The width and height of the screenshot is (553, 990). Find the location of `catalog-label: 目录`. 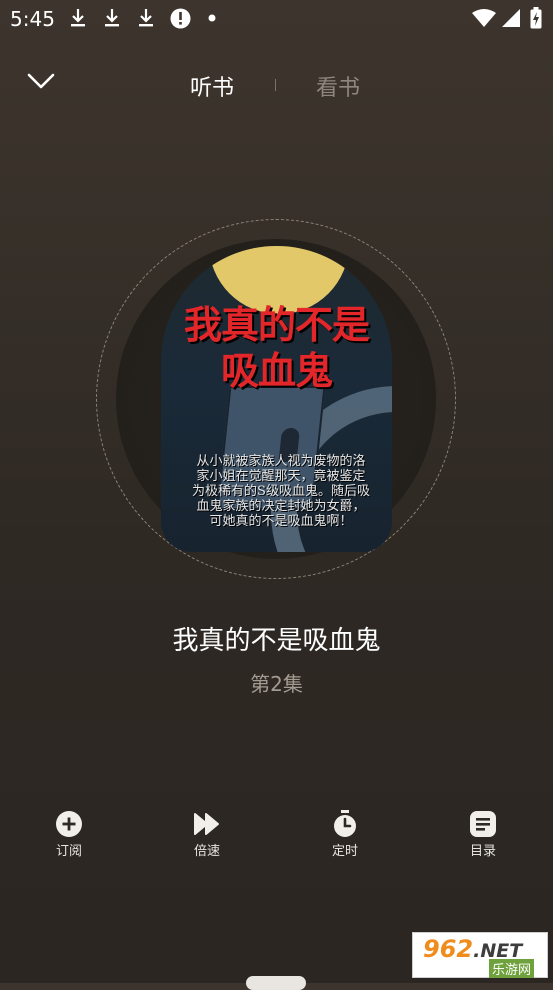

catalog-label: 目录 is located at coordinates (482, 851).